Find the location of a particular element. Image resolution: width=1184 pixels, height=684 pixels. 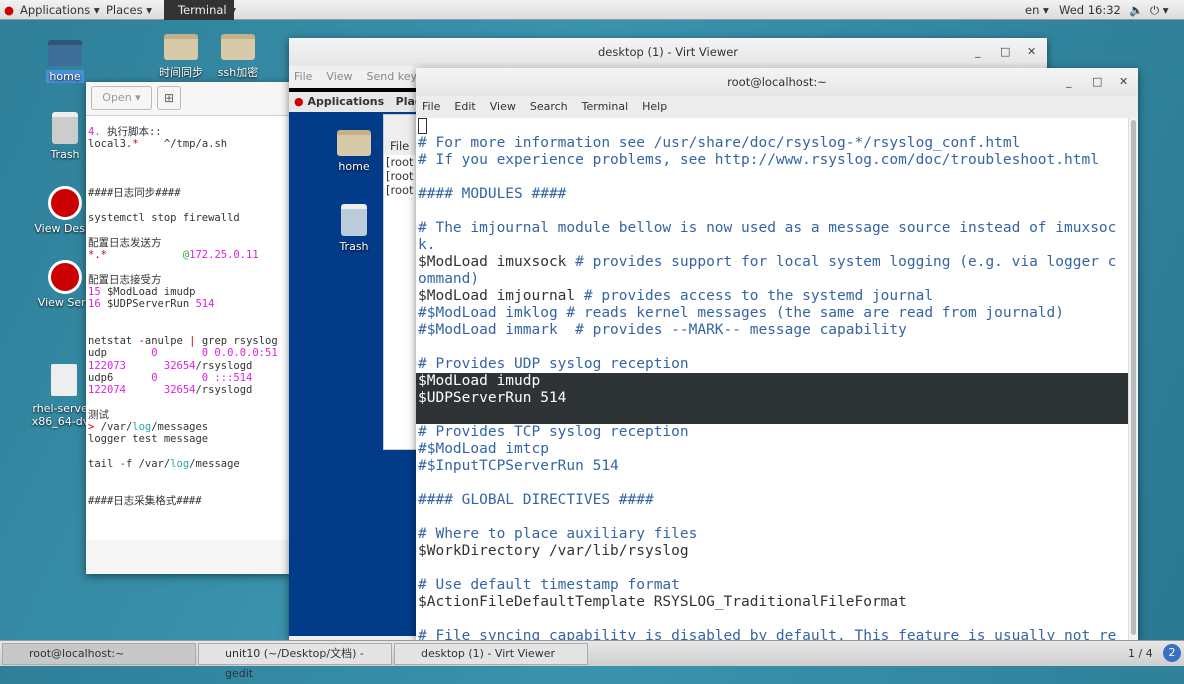

gedit-text-segment: udp6 is located at coordinates (120, 377).